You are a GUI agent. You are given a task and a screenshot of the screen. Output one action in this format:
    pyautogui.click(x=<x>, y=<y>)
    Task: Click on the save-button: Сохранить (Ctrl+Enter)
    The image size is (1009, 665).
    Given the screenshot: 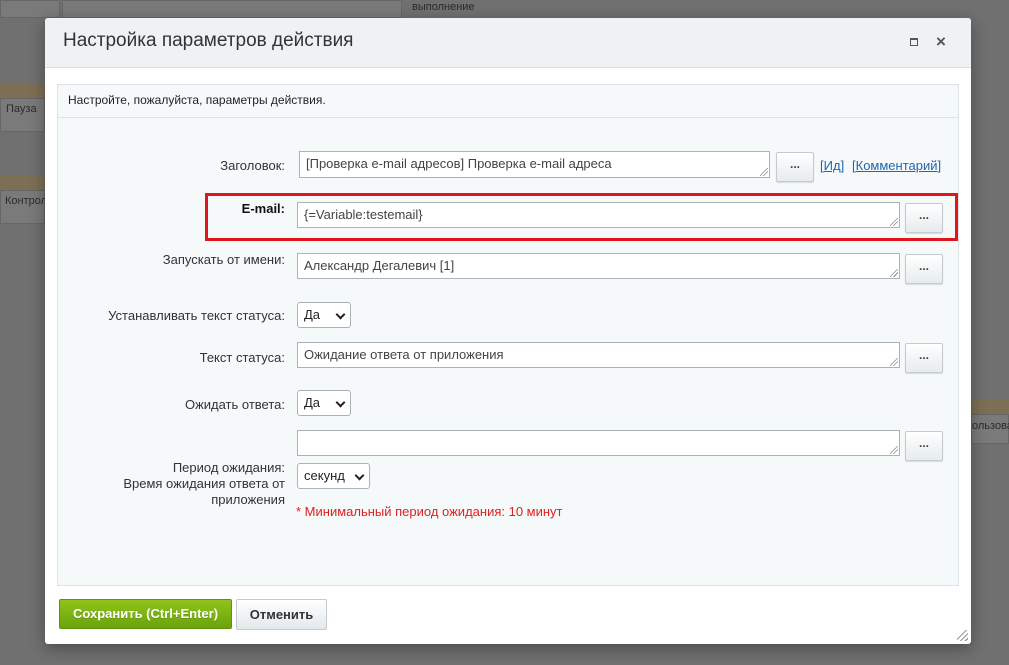 What is the action you would take?
    pyautogui.click(x=145, y=614)
    